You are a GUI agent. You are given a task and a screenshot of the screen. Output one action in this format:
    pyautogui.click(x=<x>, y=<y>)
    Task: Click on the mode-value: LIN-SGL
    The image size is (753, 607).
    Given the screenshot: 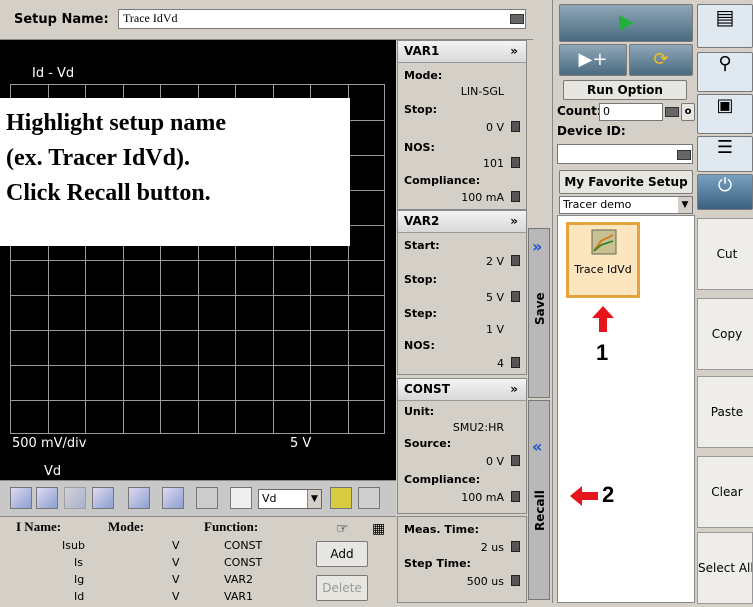 What is the action you would take?
    pyautogui.click(x=482, y=91)
    